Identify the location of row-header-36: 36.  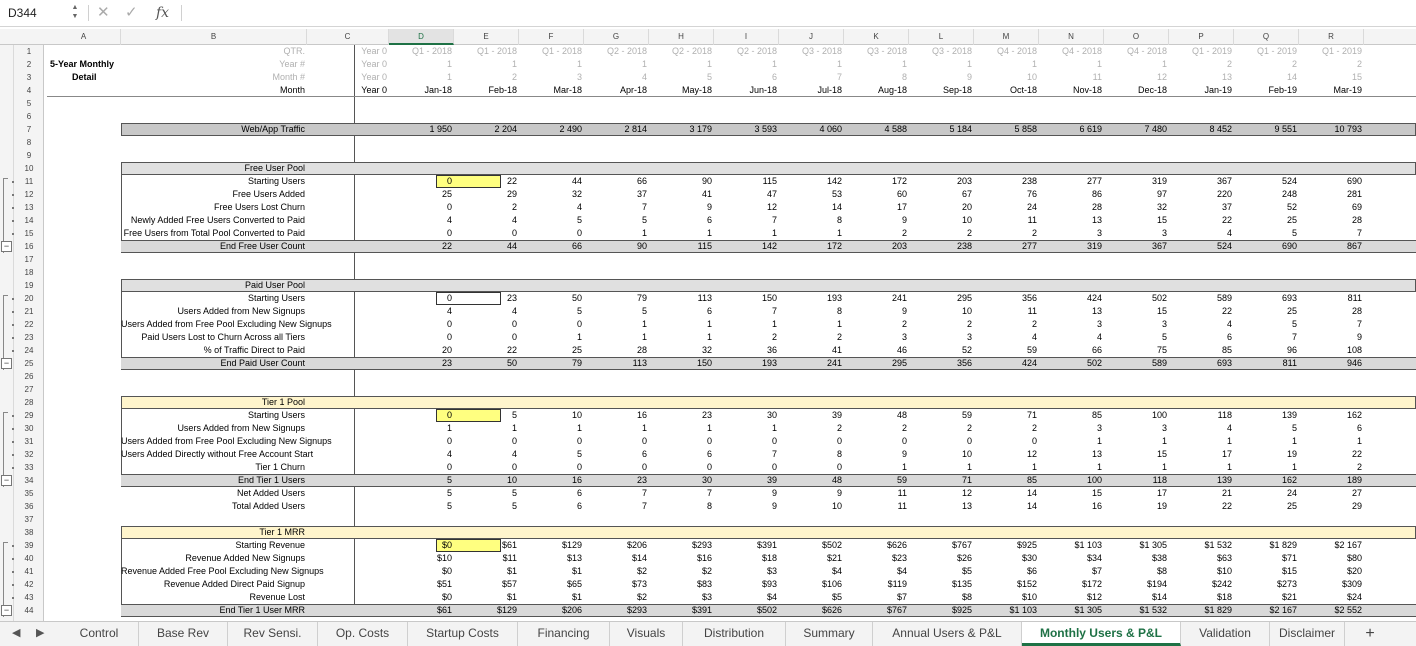
(29, 506).